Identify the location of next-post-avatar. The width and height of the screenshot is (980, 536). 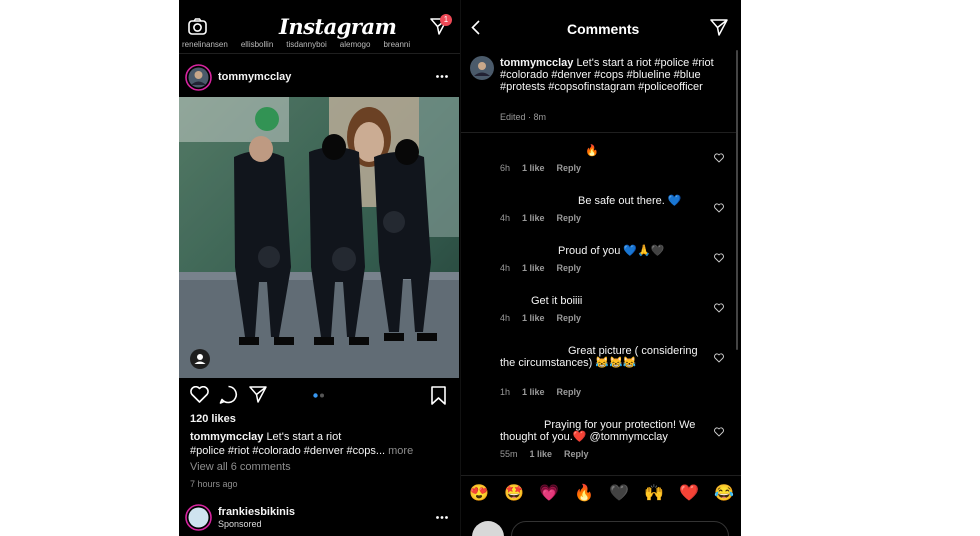
(198, 517).